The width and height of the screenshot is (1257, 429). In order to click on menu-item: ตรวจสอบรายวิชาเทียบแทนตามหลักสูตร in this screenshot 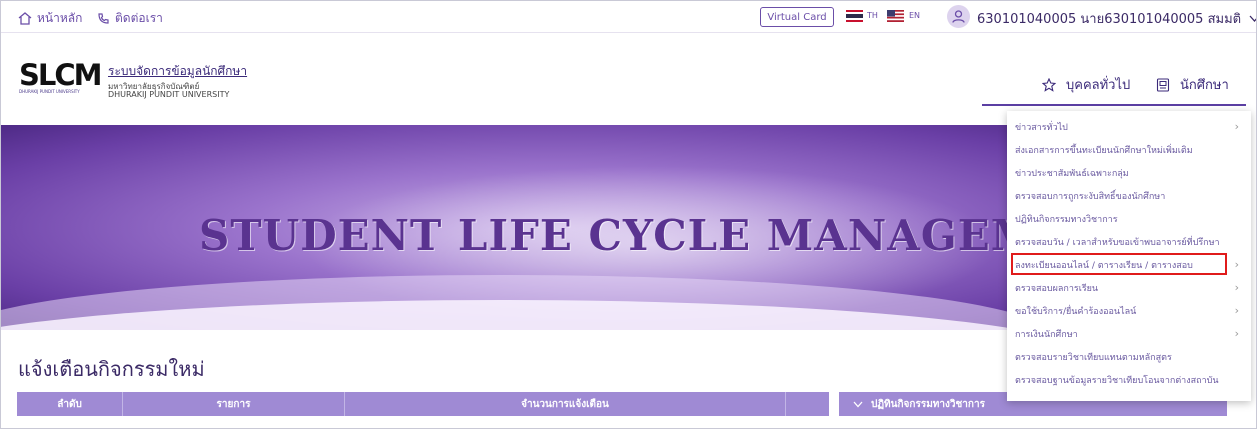, I will do `click(1129, 357)`.